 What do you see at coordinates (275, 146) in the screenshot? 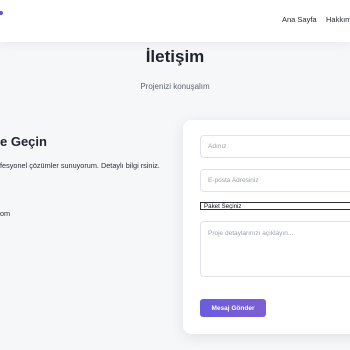
I see `name-field` at bounding box center [275, 146].